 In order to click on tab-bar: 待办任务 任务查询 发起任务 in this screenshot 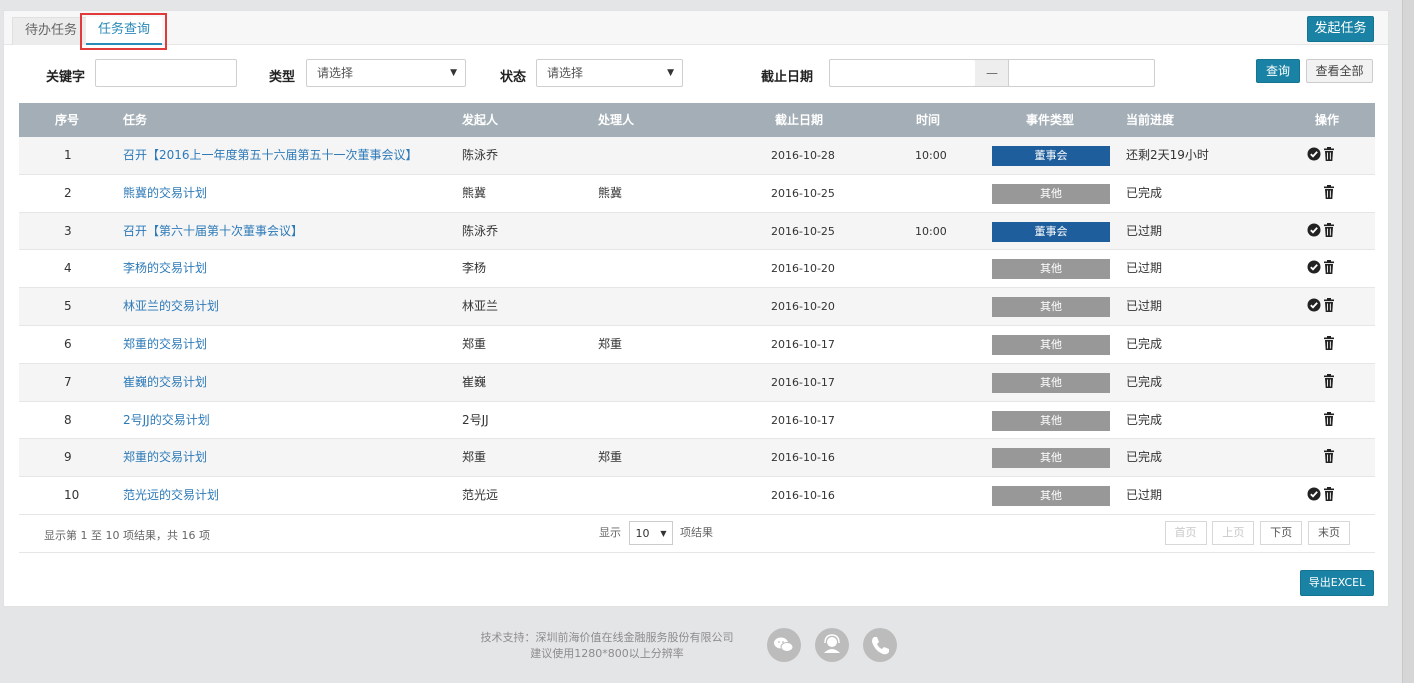, I will do `click(696, 30)`.